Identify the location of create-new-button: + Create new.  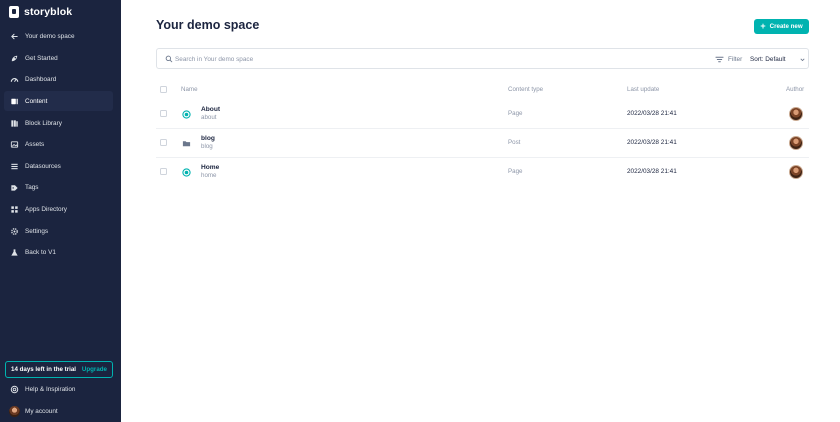
(781, 26).